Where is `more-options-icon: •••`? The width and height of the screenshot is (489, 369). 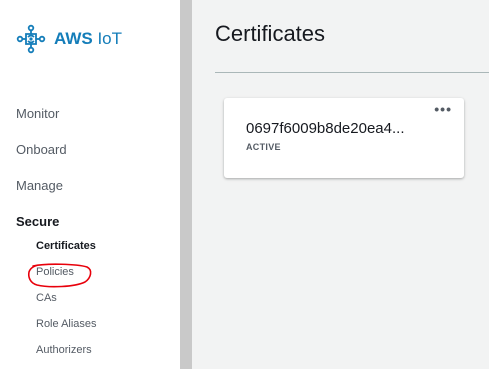 more-options-icon: ••• is located at coordinates (443, 109).